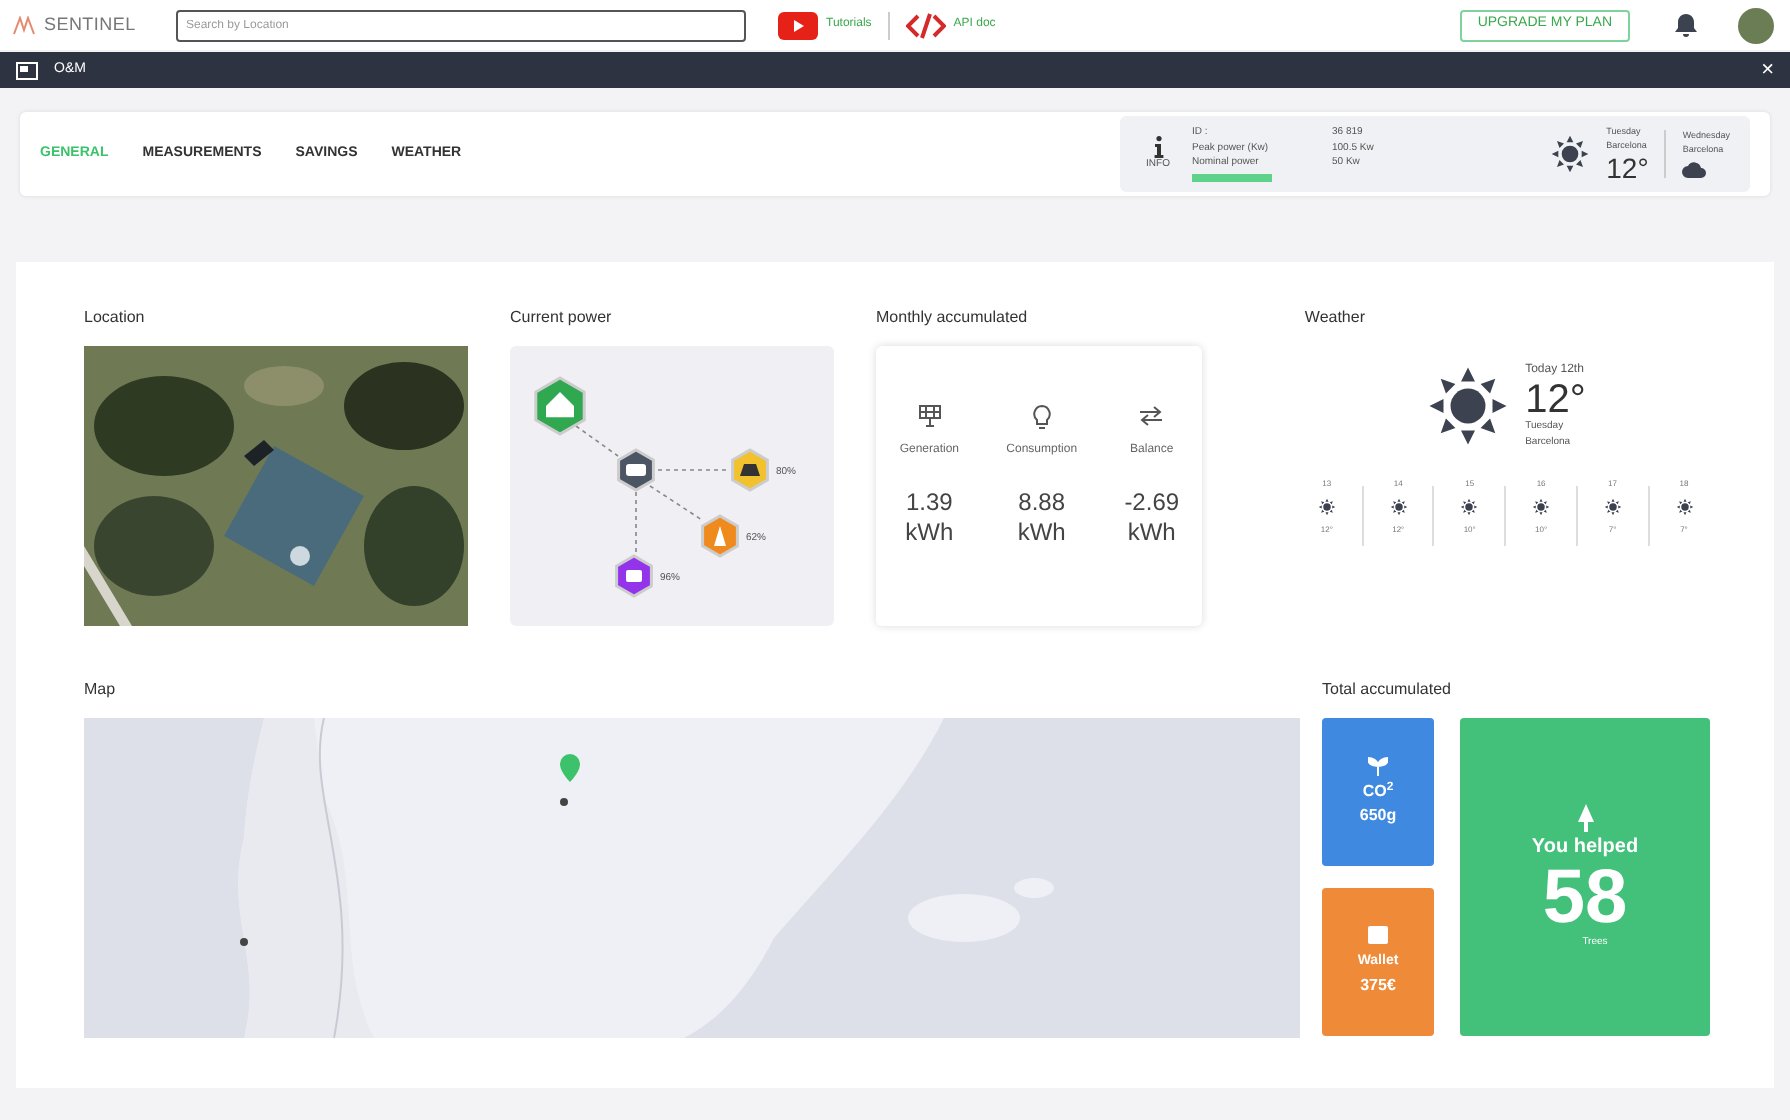 The width and height of the screenshot is (1790, 1120). What do you see at coordinates (1756, 25) in the screenshot?
I see `avatar` at bounding box center [1756, 25].